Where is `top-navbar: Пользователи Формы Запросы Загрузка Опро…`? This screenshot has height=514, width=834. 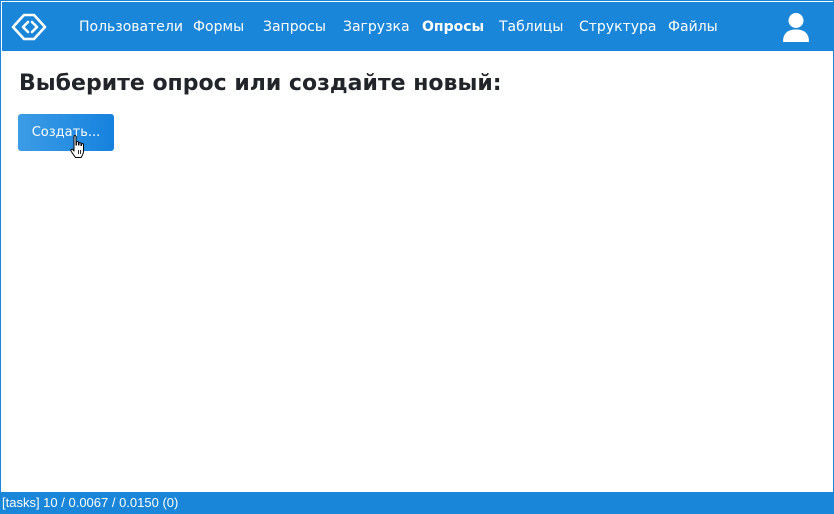
top-navbar: Пользователи Формы Запросы Загрузка Опро… is located at coordinates (418, 26).